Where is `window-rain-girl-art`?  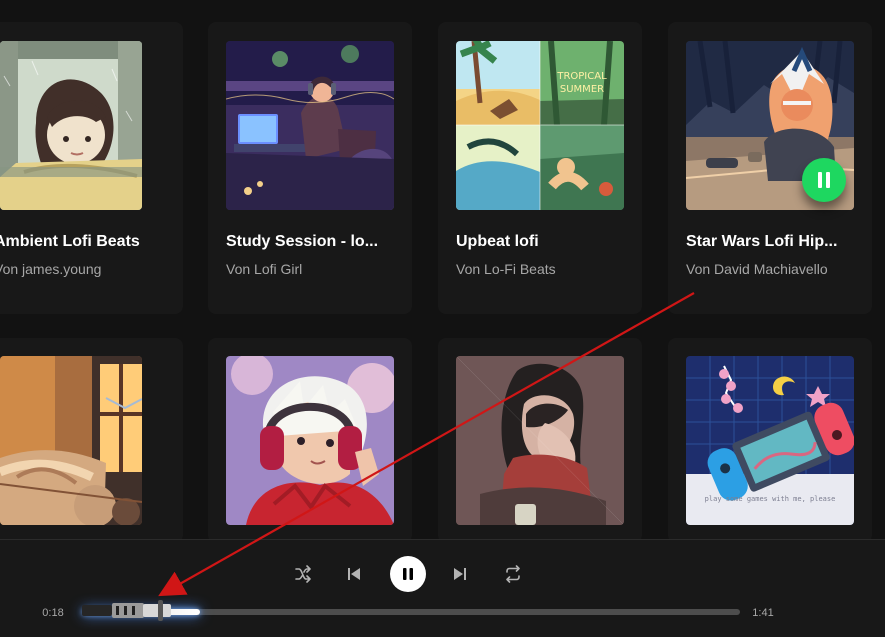 window-rain-girl-art is located at coordinates (71, 125).